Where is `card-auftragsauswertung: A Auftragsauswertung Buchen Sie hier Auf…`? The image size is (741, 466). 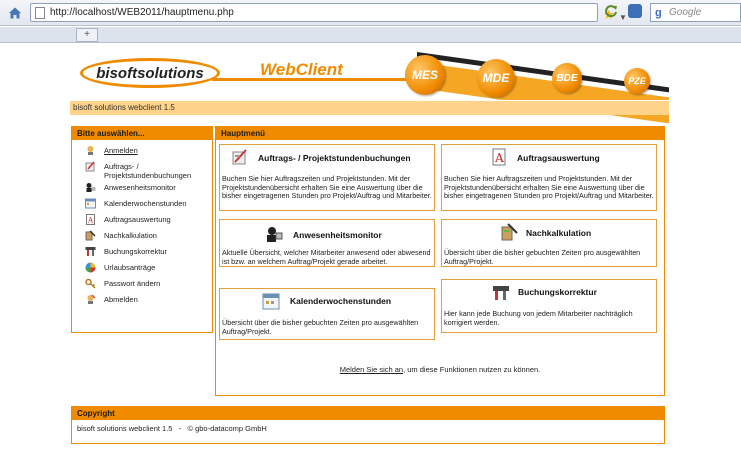
card-auftragsauswertung: A Auftragsauswertung Buchen Sie hier Auf… is located at coordinates (549, 177).